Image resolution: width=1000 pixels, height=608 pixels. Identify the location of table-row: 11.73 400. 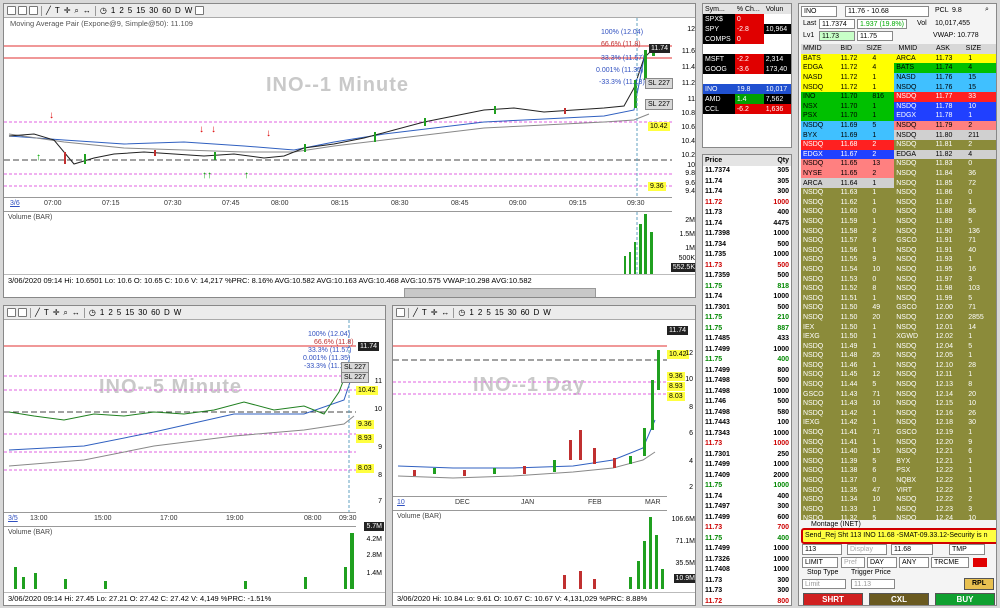
(747, 213).